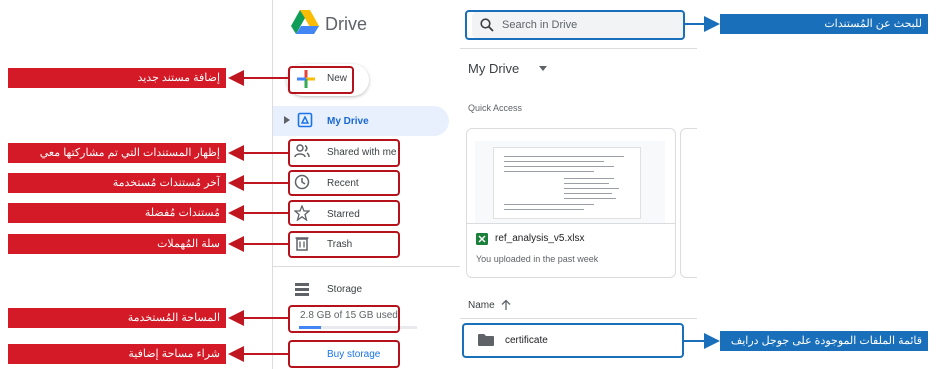  What do you see at coordinates (578, 318) in the screenshot?
I see `list-divider` at bounding box center [578, 318].